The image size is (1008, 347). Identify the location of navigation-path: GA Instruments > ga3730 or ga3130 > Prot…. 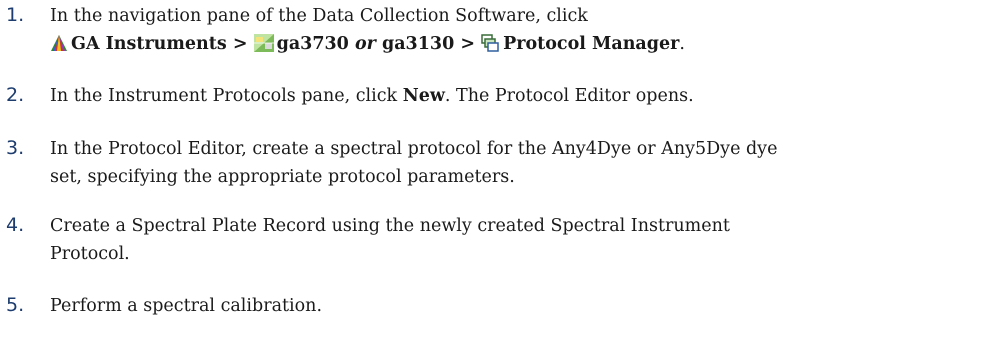
(367, 45).